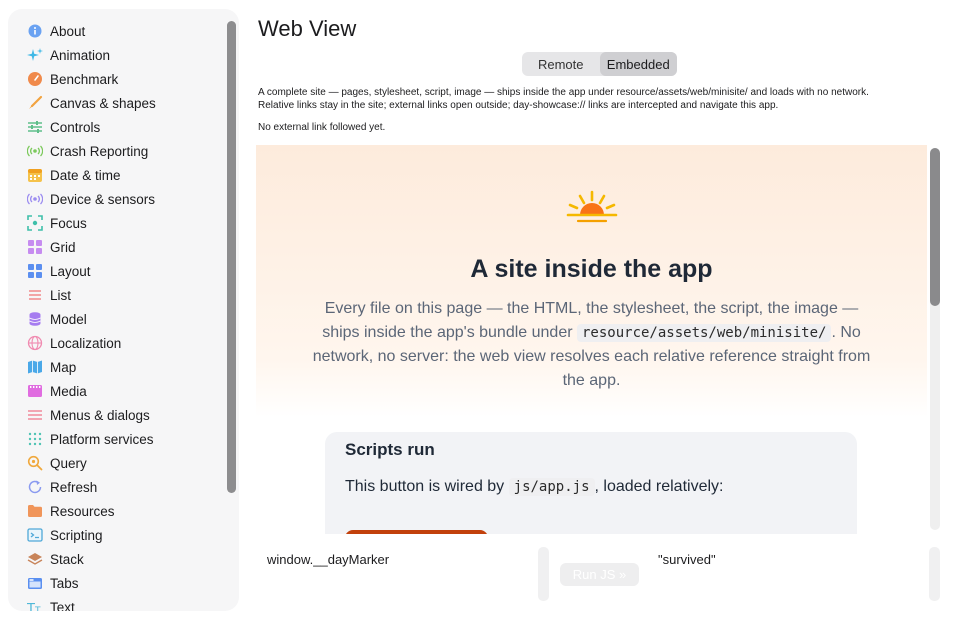 This screenshot has width=960, height=620. Describe the element at coordinates (119, 295) in the screenshot. I see `sidebar-item-list: List` at that location.